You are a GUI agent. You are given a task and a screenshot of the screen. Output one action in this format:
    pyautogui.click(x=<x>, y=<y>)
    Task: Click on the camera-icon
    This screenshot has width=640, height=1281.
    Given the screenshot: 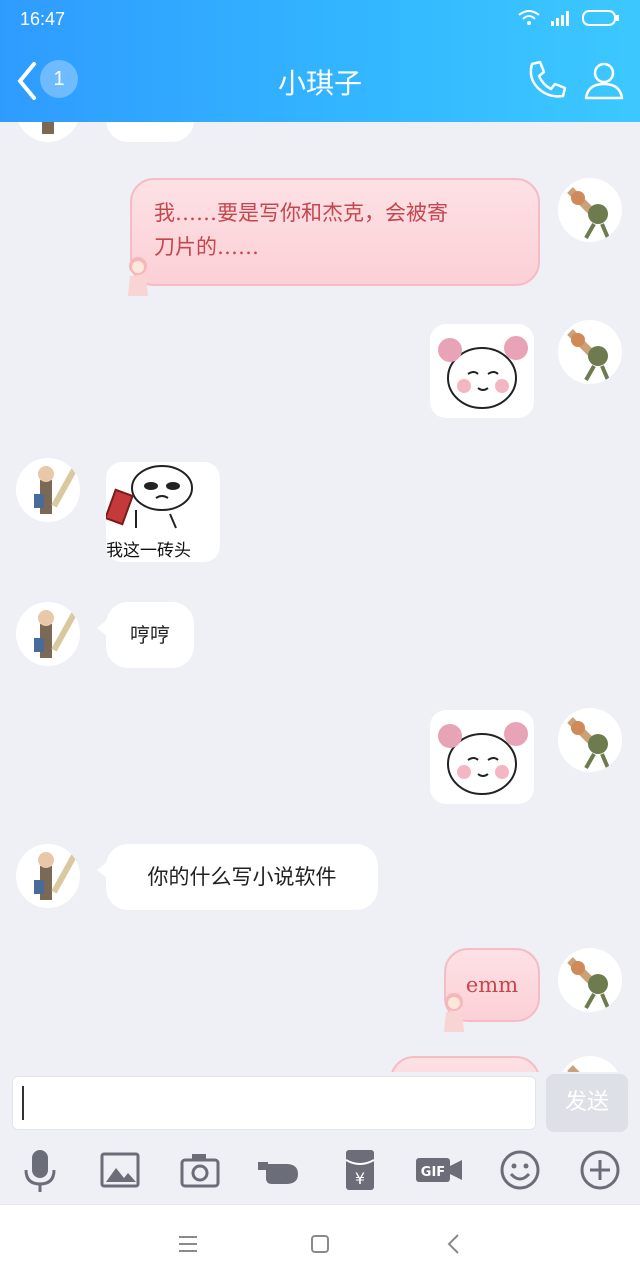 What is the action you would take?
    pyautogui.click(x=200, y=1170)
    